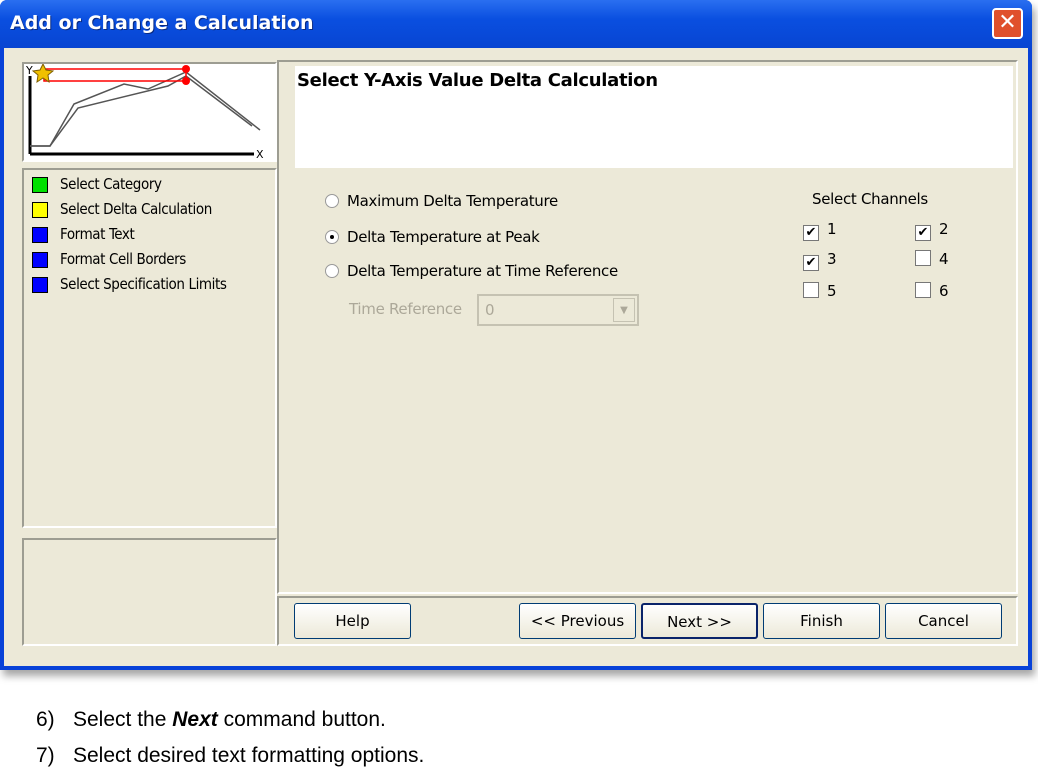 Image resolution: width=1038 pixels, height=770 pixels. What do you see at coordinates (29, 70) in the screenshot?
I see `y-axis-label: Y` at bounding box center [29, 70].